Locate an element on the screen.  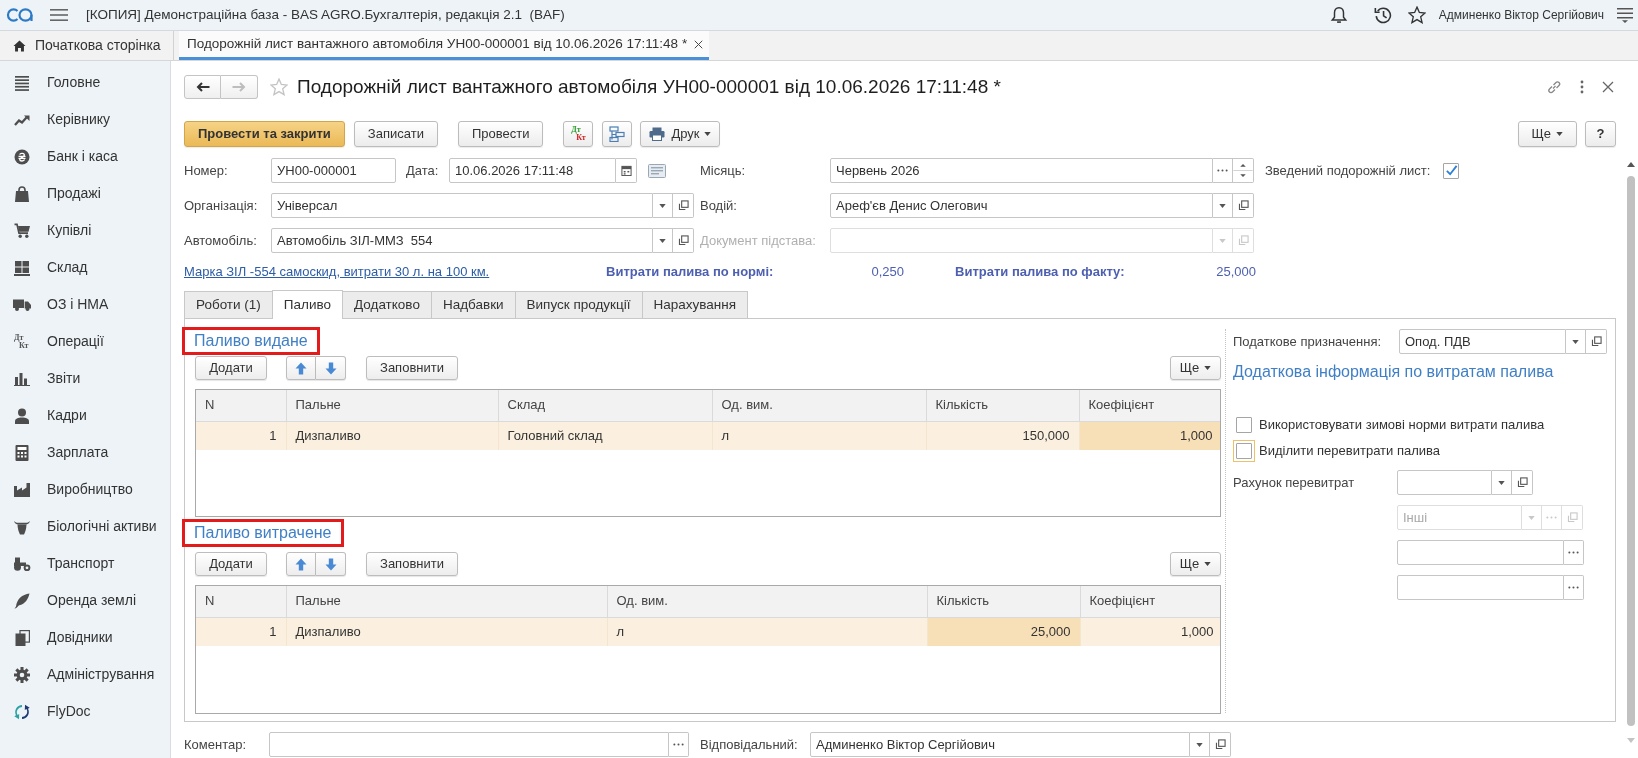
document-icon is located at coordinates (657, 170).